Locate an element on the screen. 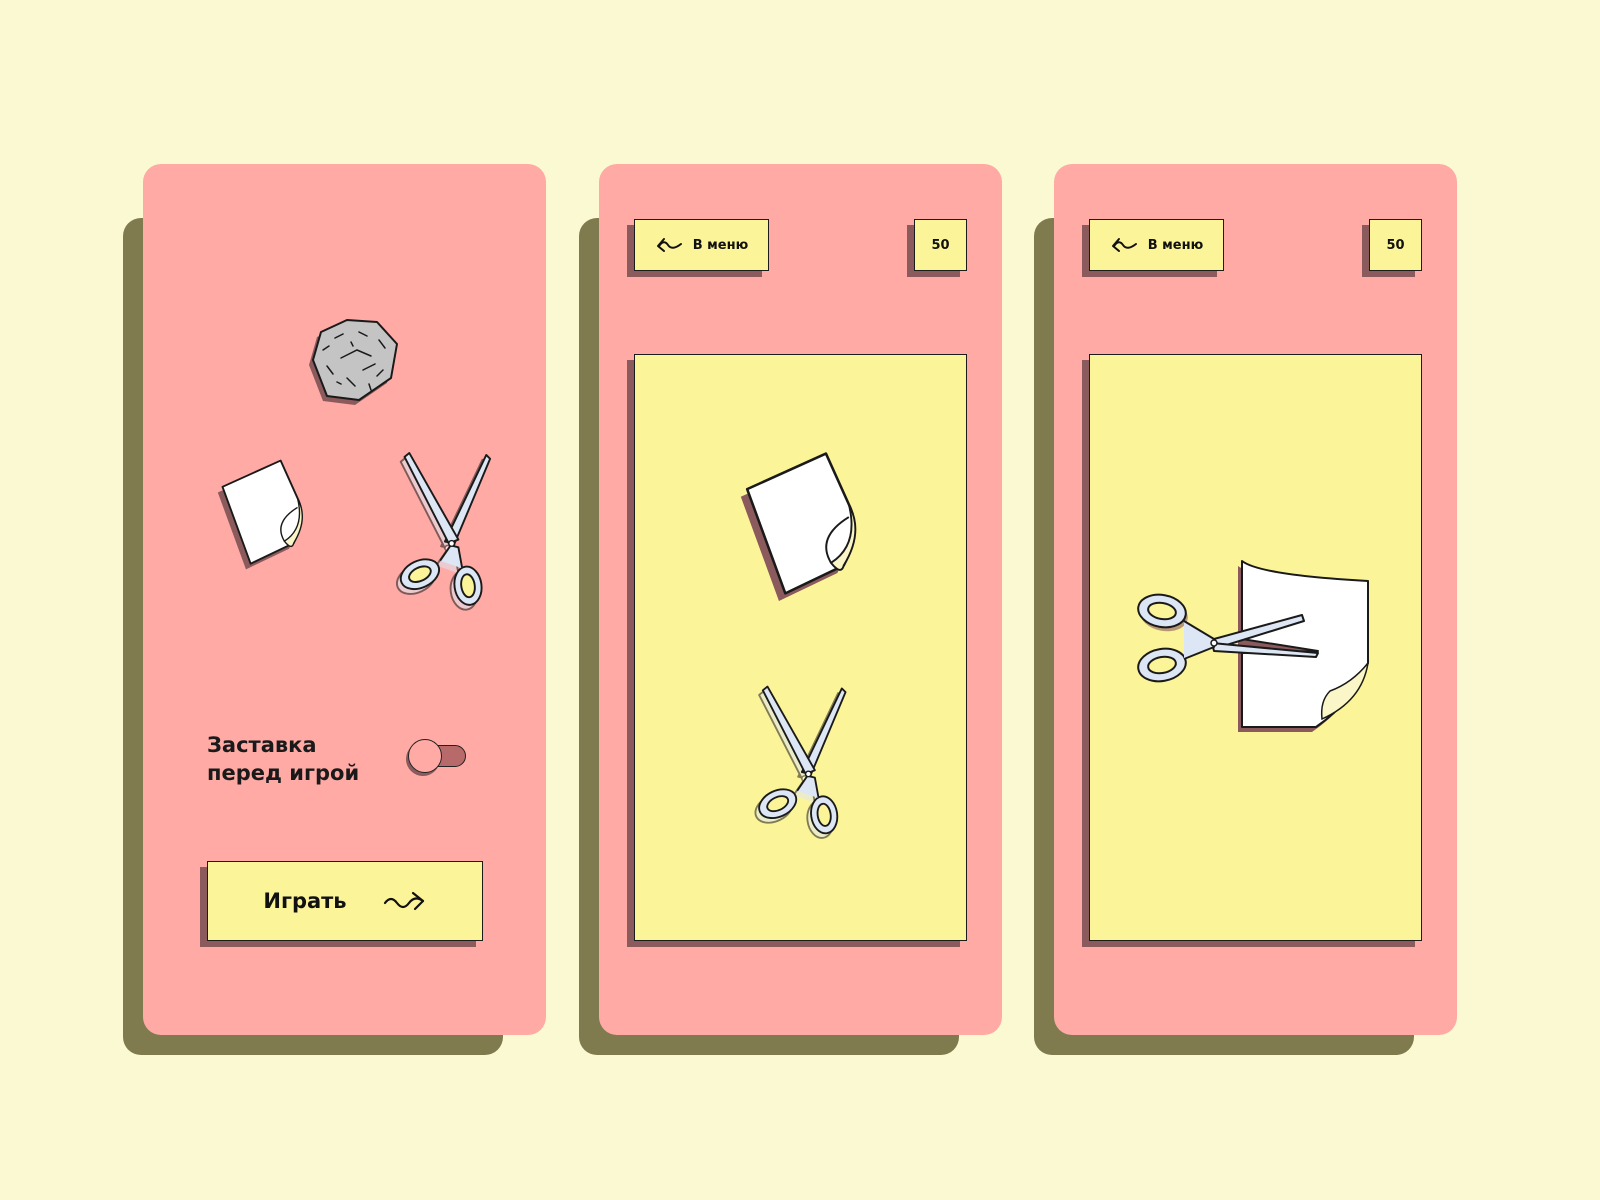 Image resolution: width=1600 pixels, height=1200 pixels. rock-icon is located at coordinates (355, 361).